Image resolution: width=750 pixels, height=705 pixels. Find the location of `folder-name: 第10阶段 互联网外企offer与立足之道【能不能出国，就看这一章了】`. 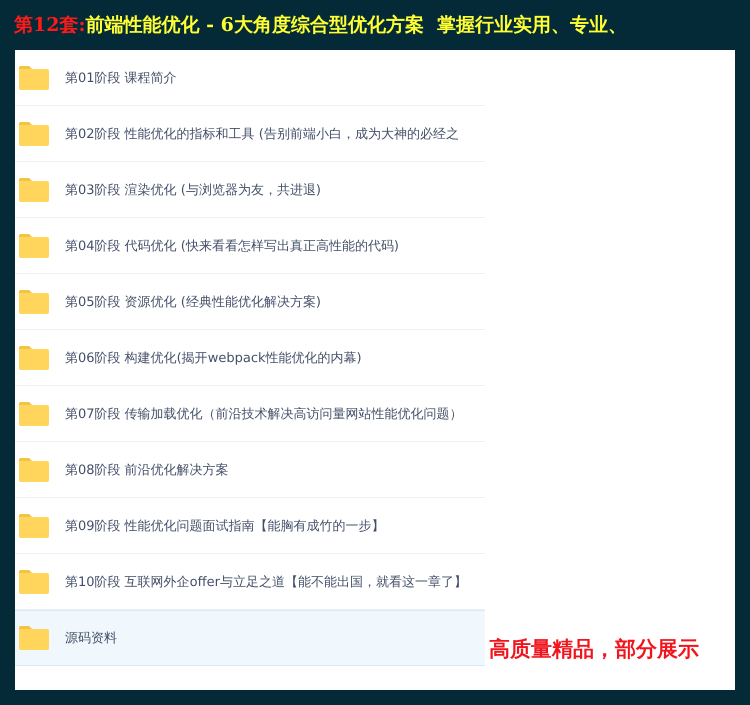

folder-name: 第10阶段 互联网外企offer与立足之道【能不能出国，就看这一章了】 is located at coordinates (266, 582).